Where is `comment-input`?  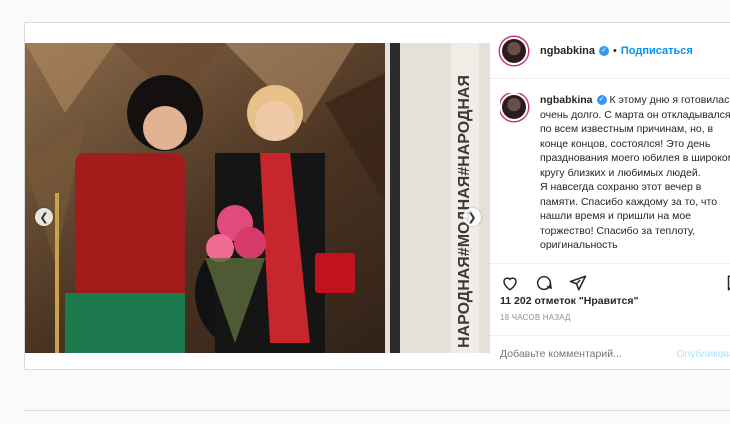
comment-input is located at coordinates (580, 353).